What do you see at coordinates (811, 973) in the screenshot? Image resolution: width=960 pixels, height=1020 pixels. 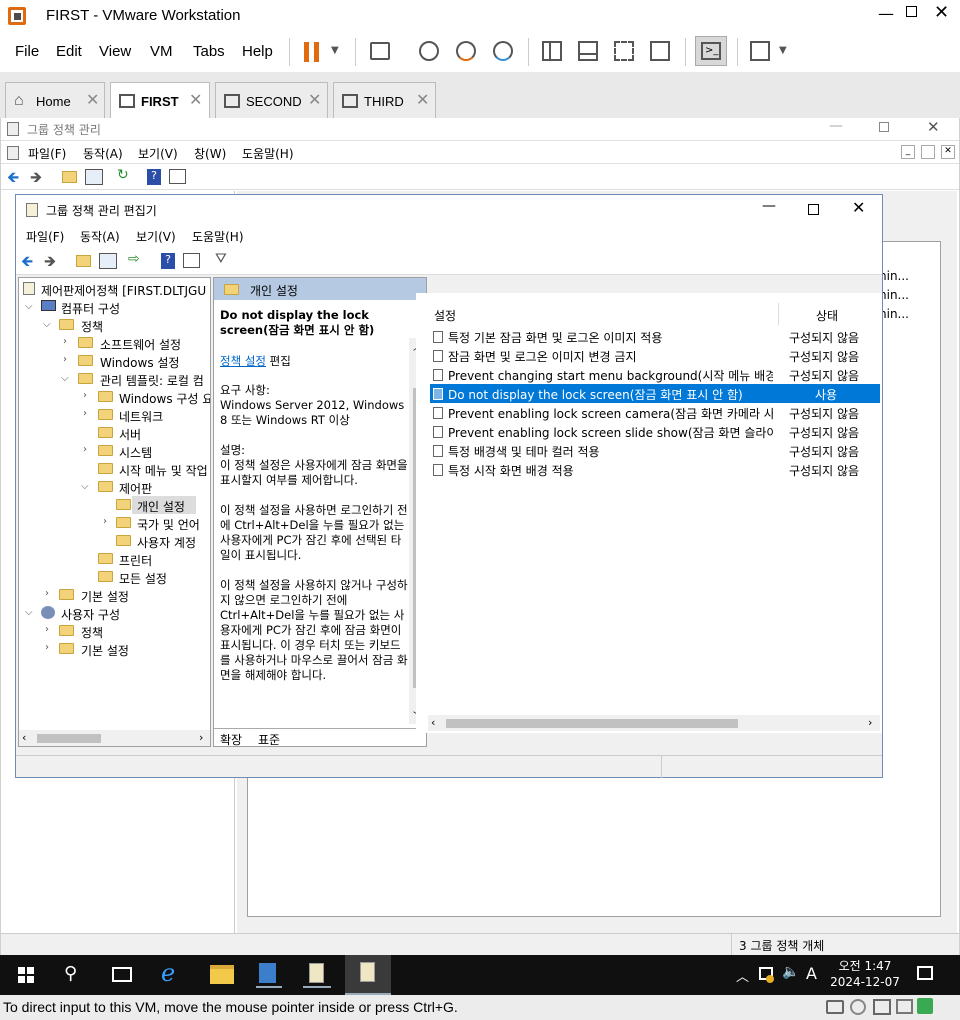 I see `ime-indicator: A` at bounding box center [811, 973].